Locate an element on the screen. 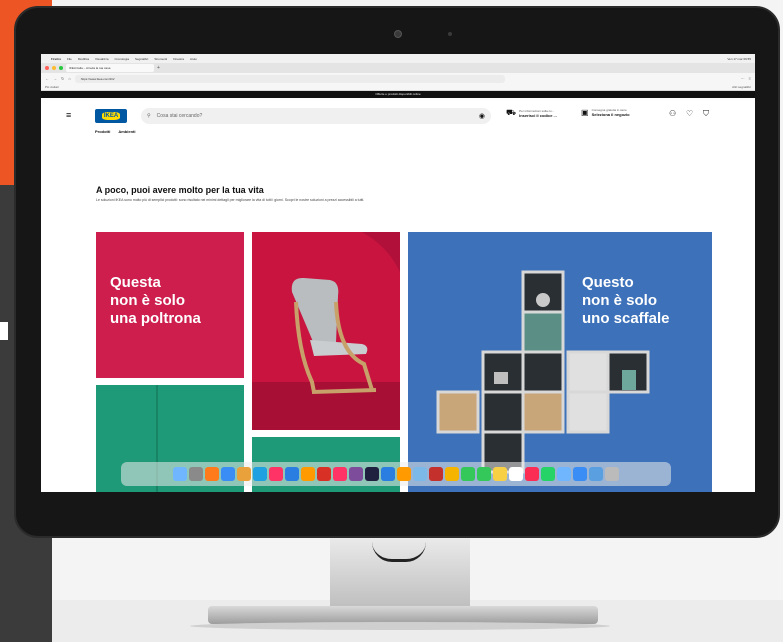 This screenshot has height=642, width=783. firefox-icon is located at coordinates (212, 474).